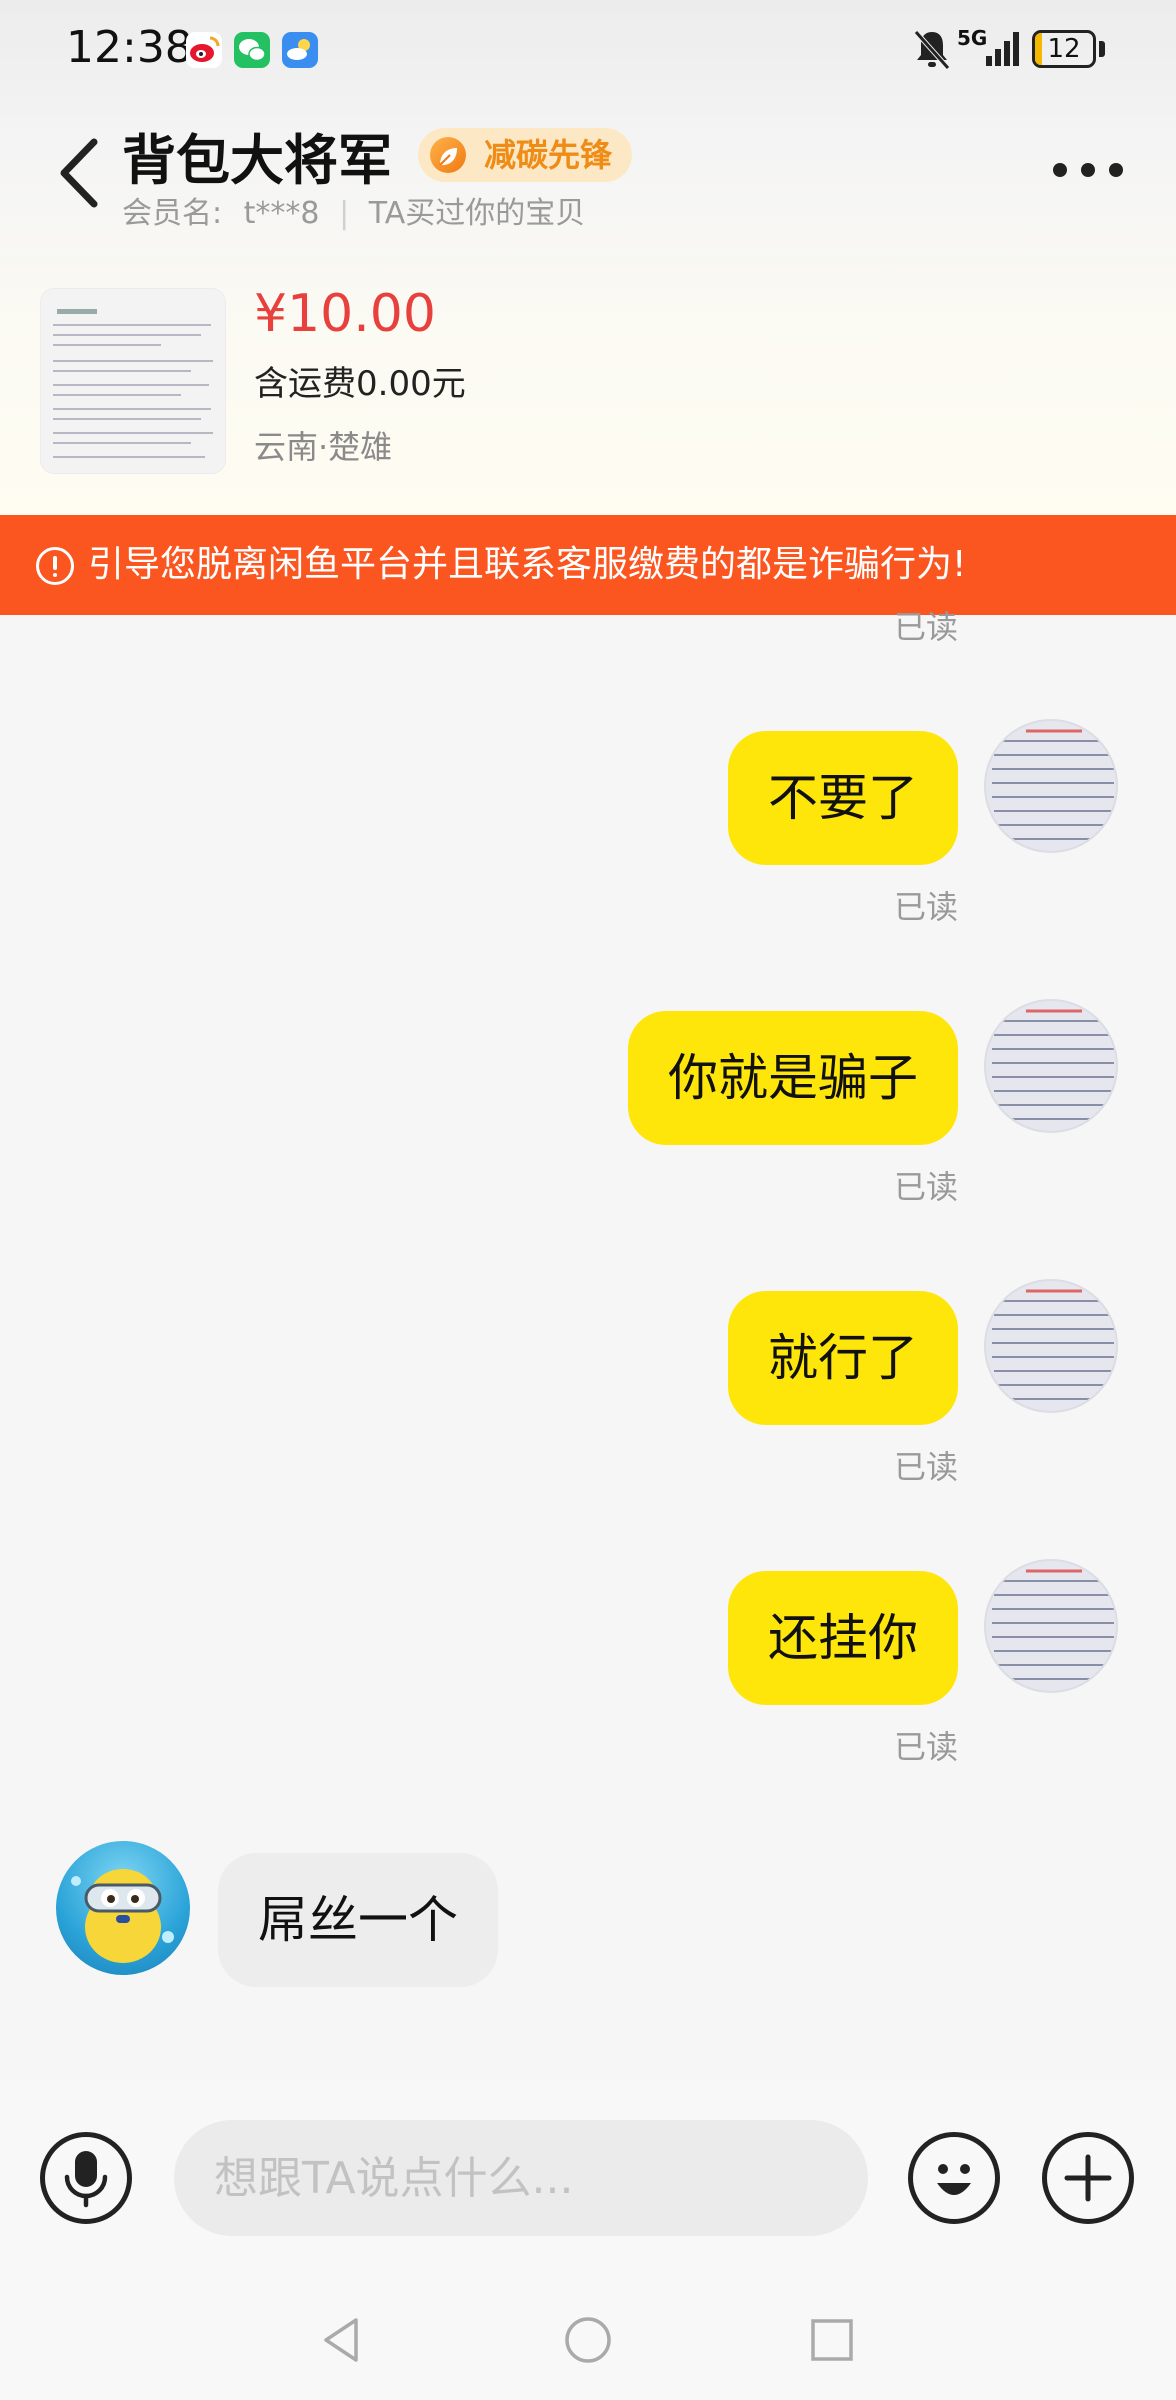 This screenshot has width=1176, height=2400. I want to click on product-location: 云南·楚雄, so click(323, 447).